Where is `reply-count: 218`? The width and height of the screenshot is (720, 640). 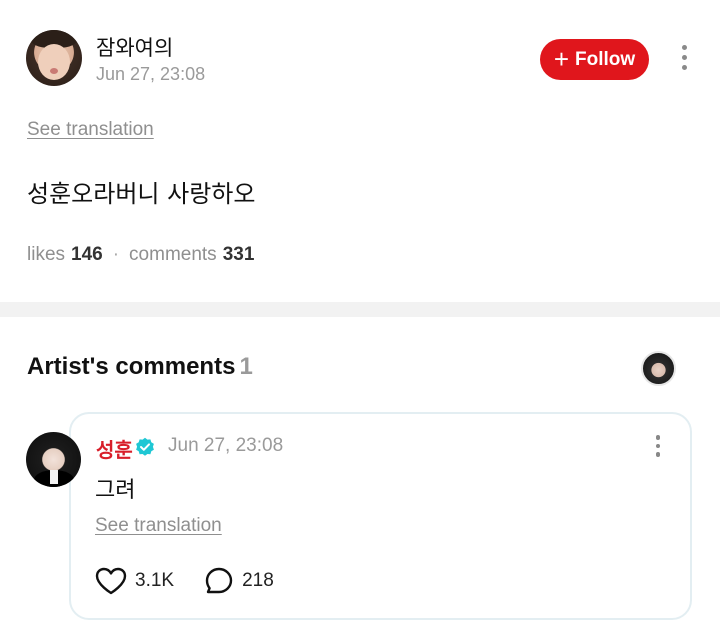
reply-count: 218 is located at coordinates (258, 580).